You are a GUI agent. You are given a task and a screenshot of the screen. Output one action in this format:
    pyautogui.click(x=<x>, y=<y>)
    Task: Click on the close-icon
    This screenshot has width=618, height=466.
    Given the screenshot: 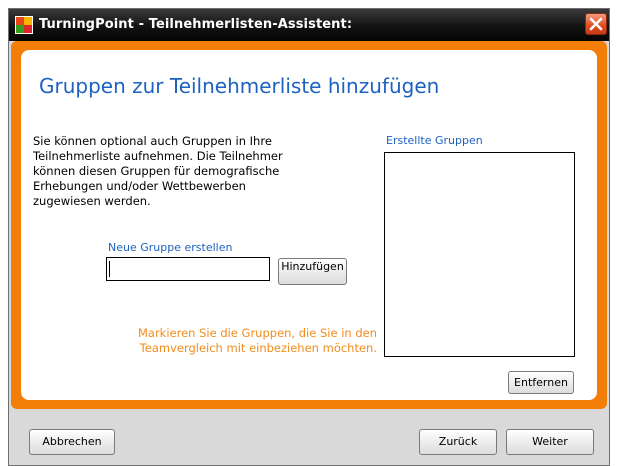 What is the action you would take?
    pyautogui.click(x=596, y=24)
    